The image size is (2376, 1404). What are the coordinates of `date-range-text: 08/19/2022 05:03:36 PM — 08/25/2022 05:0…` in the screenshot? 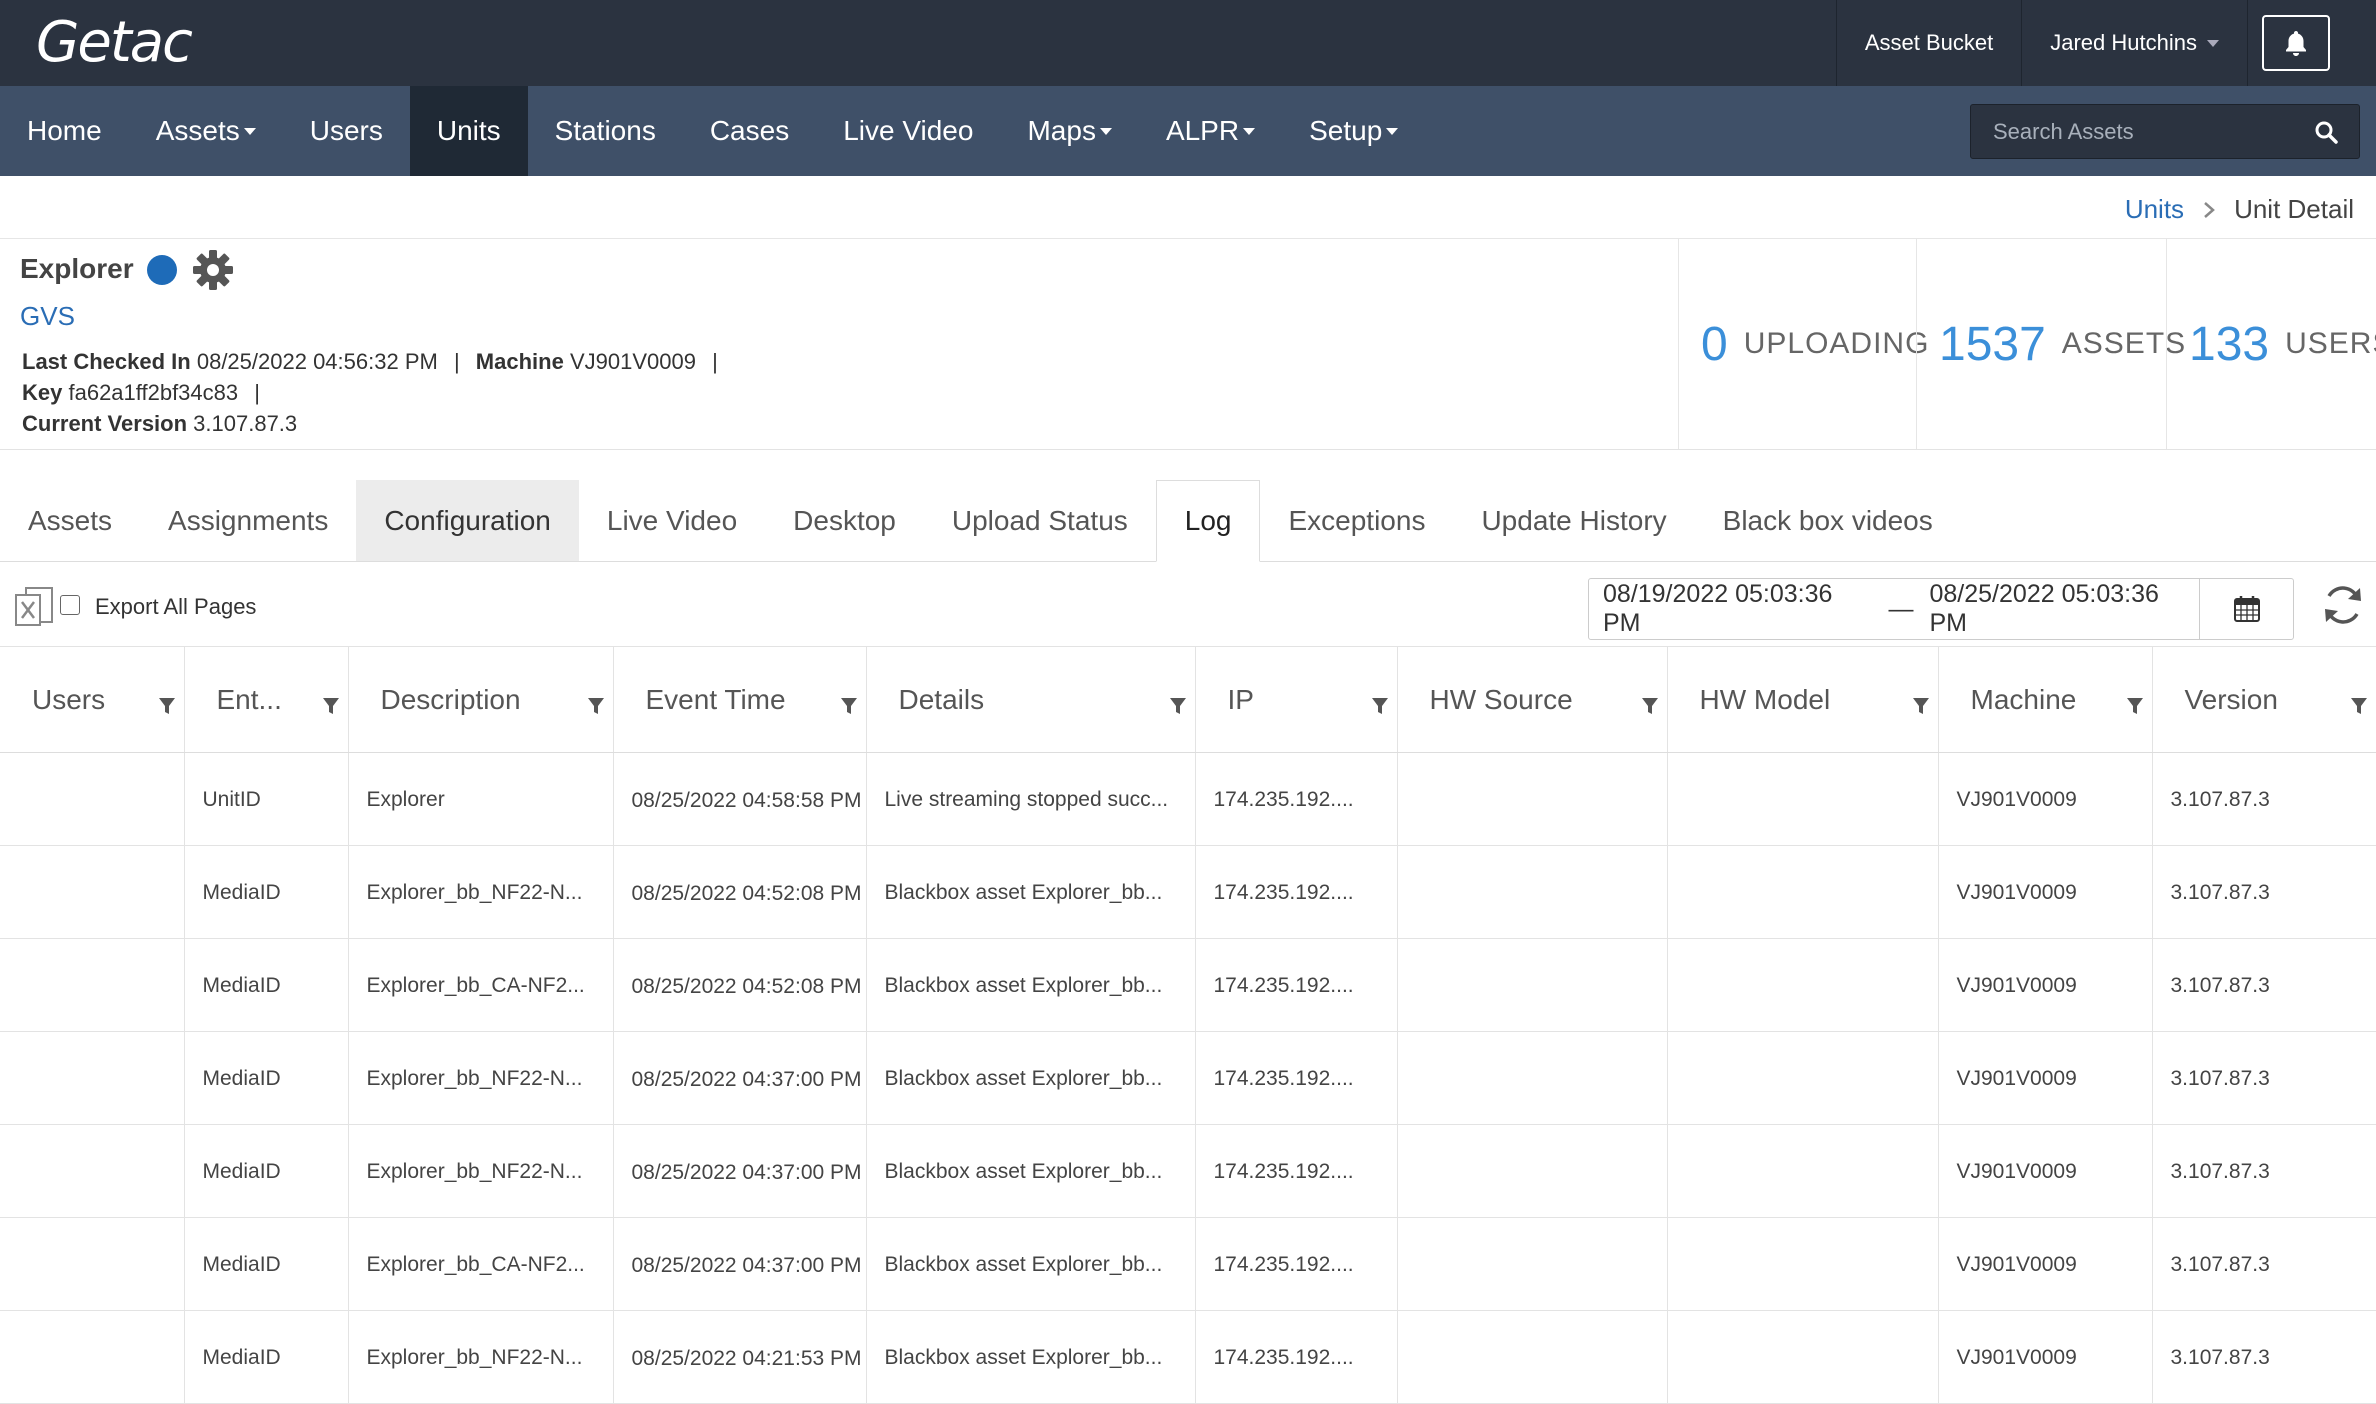 It's located at (1894, 609).